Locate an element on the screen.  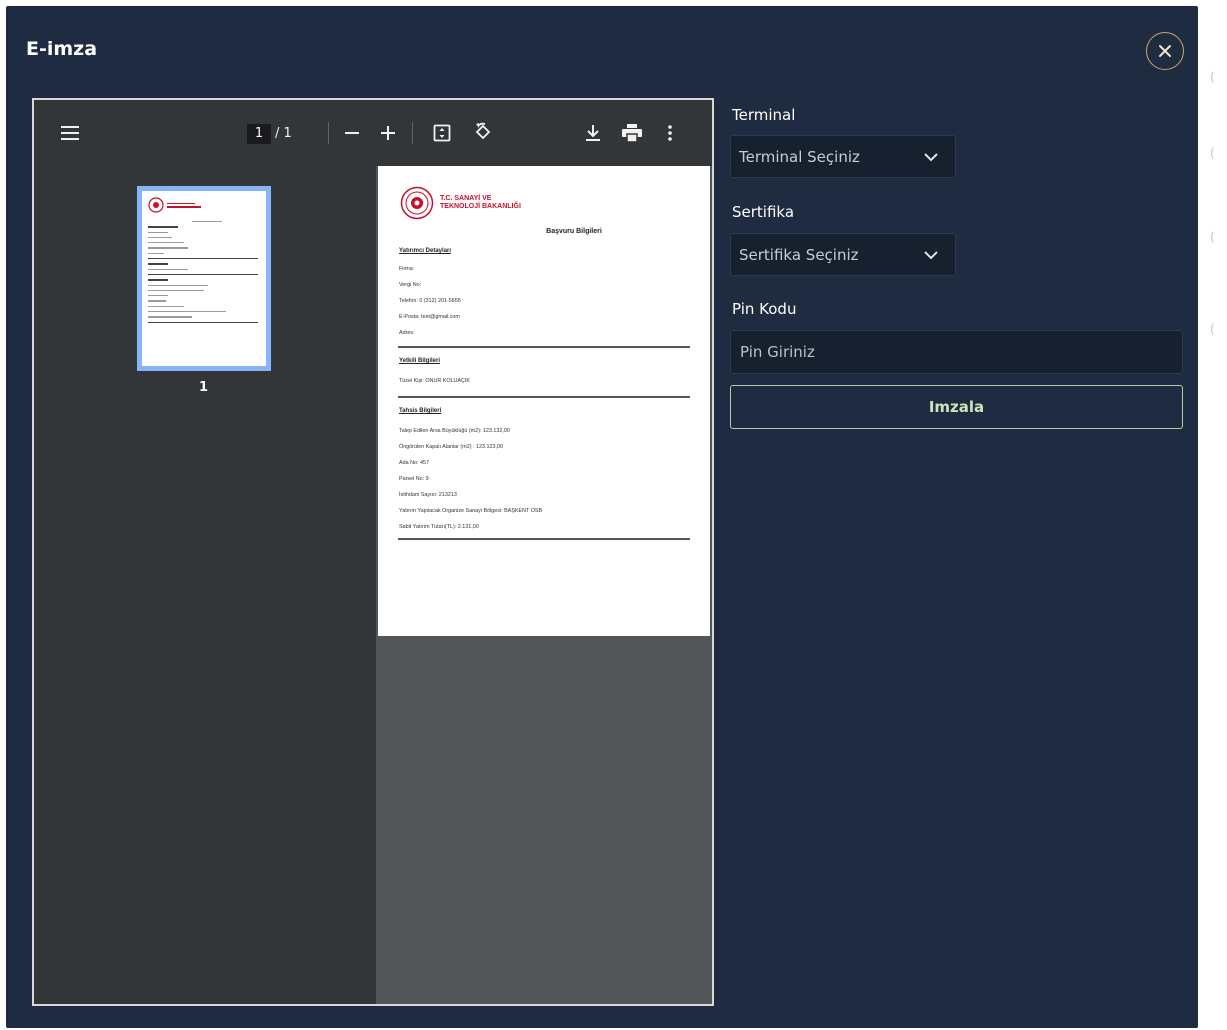
thumbnail-page-number: 1 is located at coordinates (204, 387).